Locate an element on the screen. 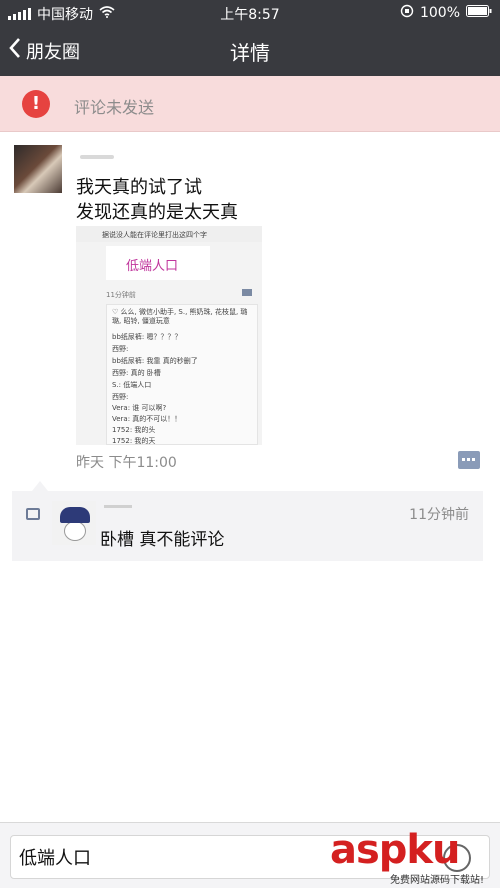 The image size is (500, 888). comment-section: 11分钟前 卧槽 真不能评论 is located at coordinates (247, 521).